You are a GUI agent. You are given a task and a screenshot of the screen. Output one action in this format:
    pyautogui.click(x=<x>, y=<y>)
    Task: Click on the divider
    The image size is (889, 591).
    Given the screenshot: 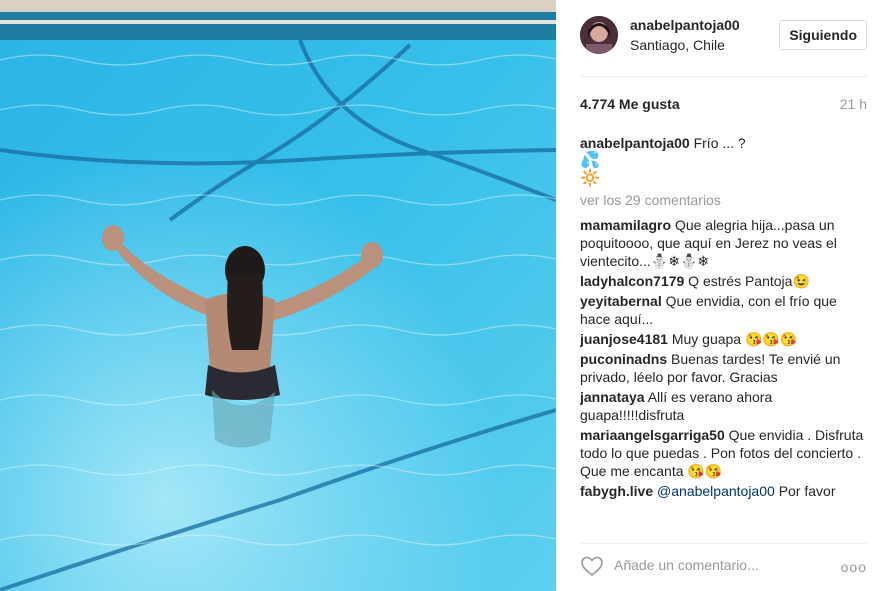 What is the action you would take?
    pyautogui.click(x=723, y=543)
    